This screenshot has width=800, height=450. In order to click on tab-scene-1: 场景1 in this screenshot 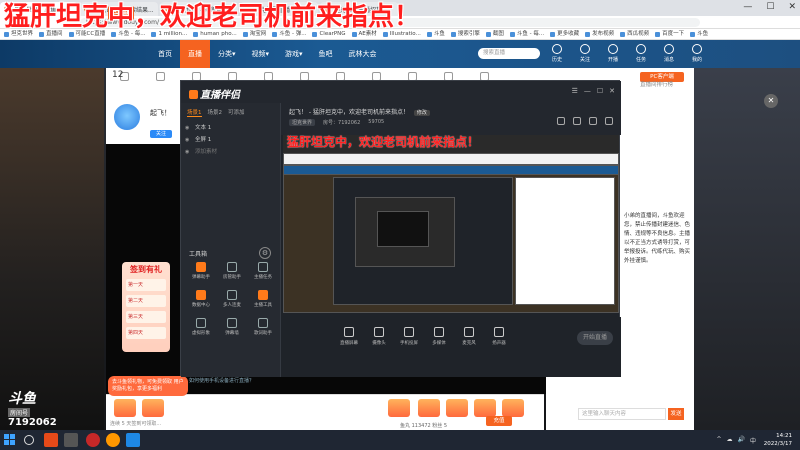, I will do `click(194, 112)`.